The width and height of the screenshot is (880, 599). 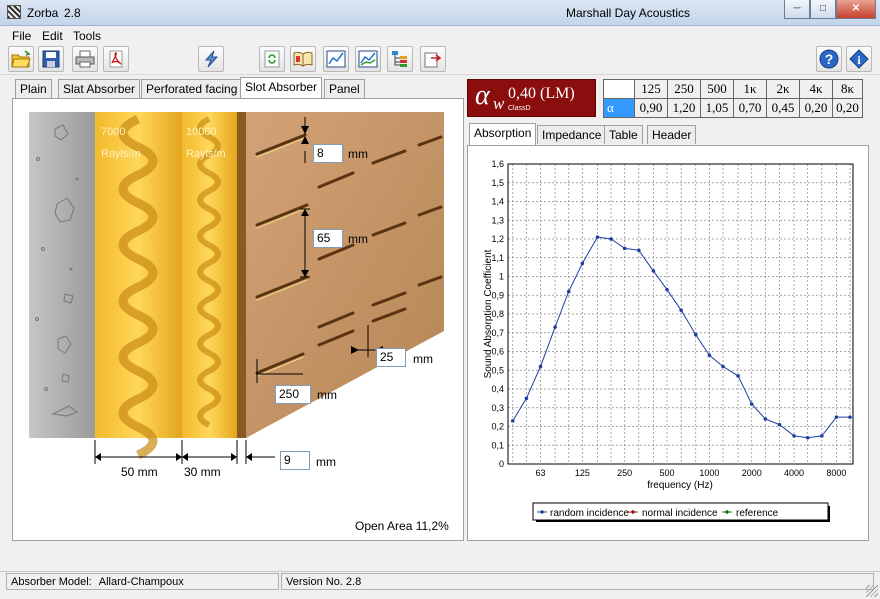 I want to click on info-button: i, so click(x=859, y=59).